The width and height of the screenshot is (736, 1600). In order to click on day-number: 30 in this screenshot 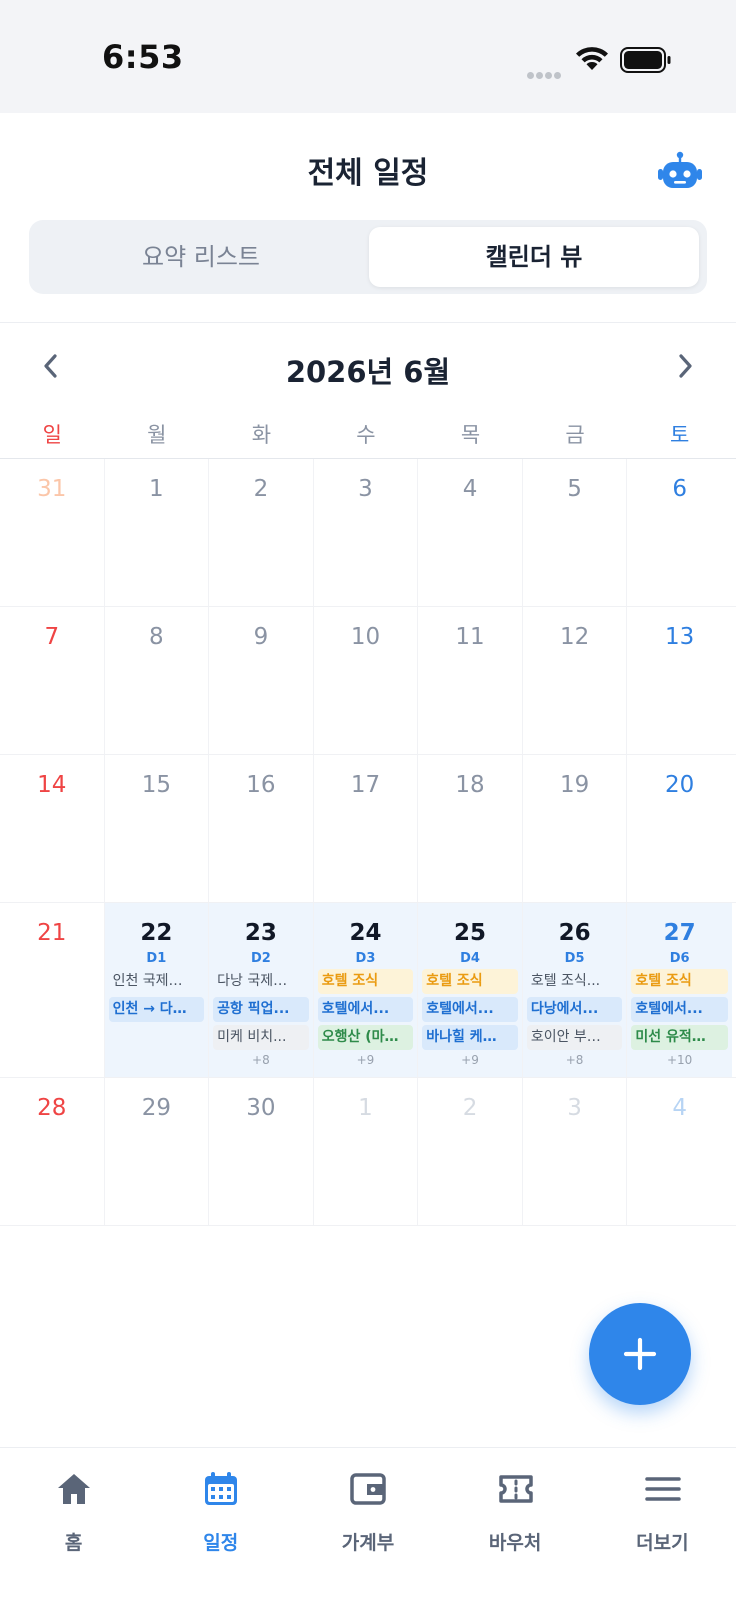, I will do `click(261, 1108)`.